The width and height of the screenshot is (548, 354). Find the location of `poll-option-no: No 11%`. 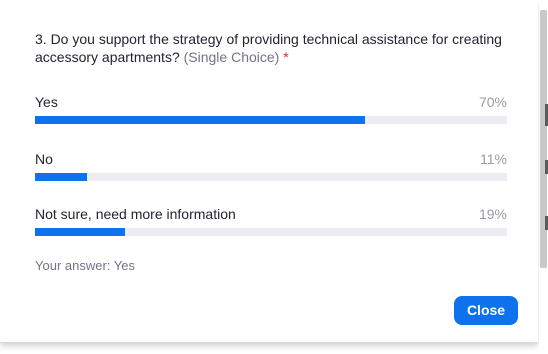

poll-option-no: No 11% is located at coordinates (271, 171).